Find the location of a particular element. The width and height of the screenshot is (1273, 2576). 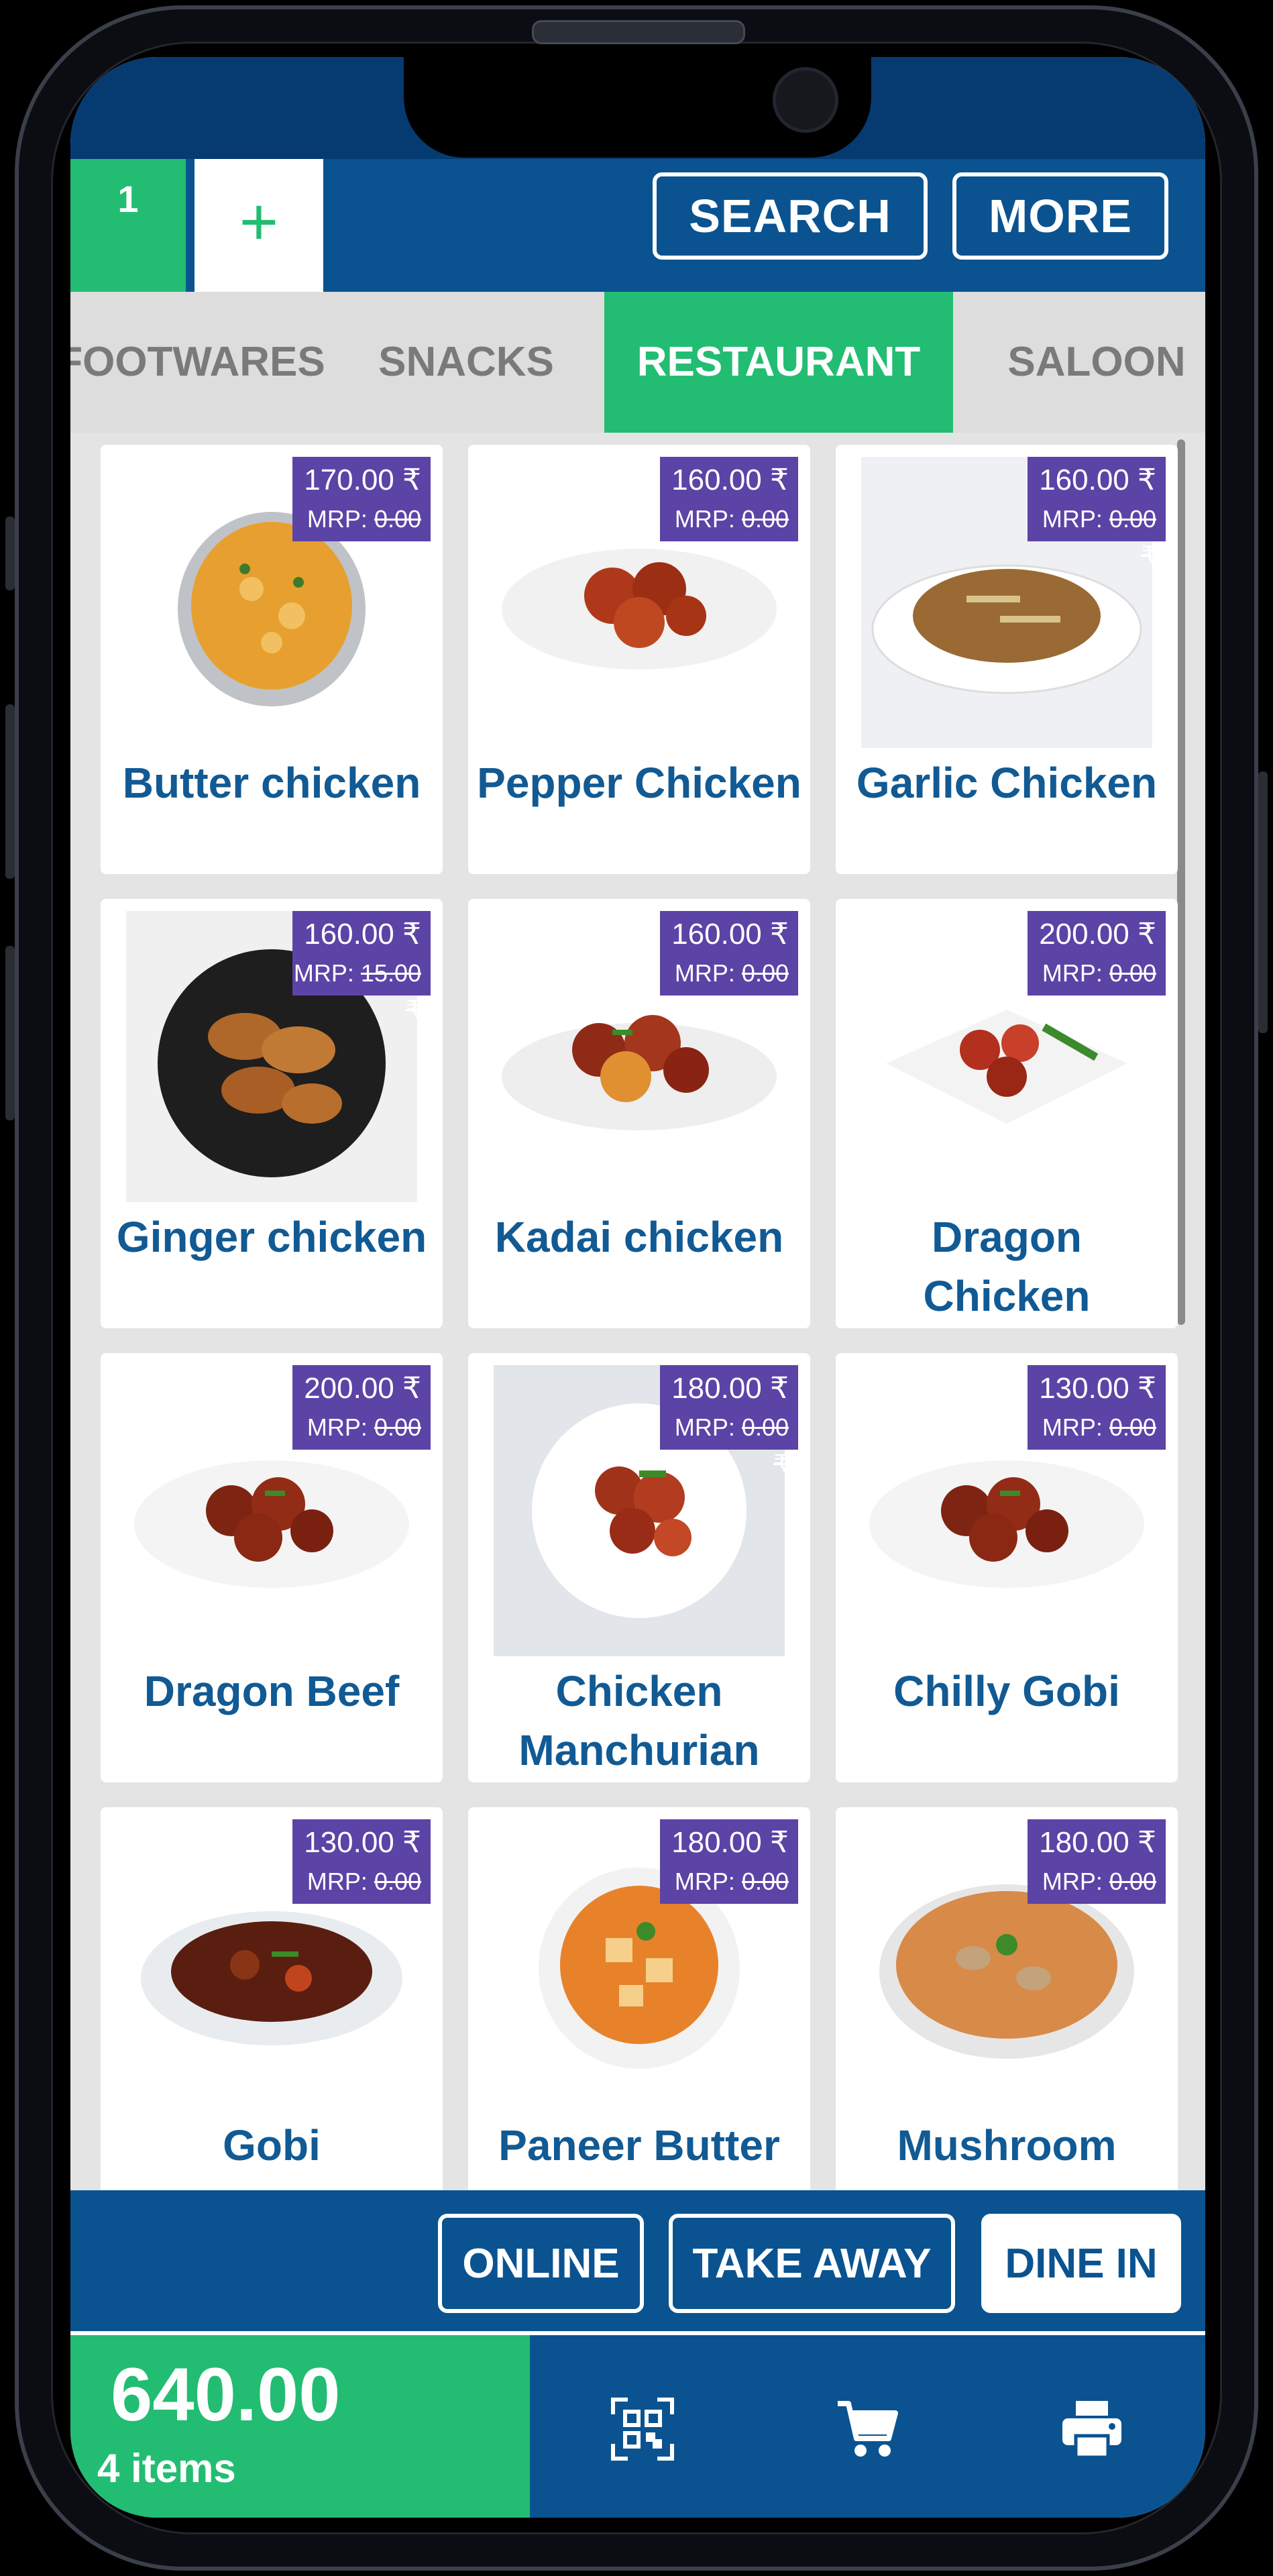

category-tab-restaurant: RESTAURANT is located at coordinates (779, 362).